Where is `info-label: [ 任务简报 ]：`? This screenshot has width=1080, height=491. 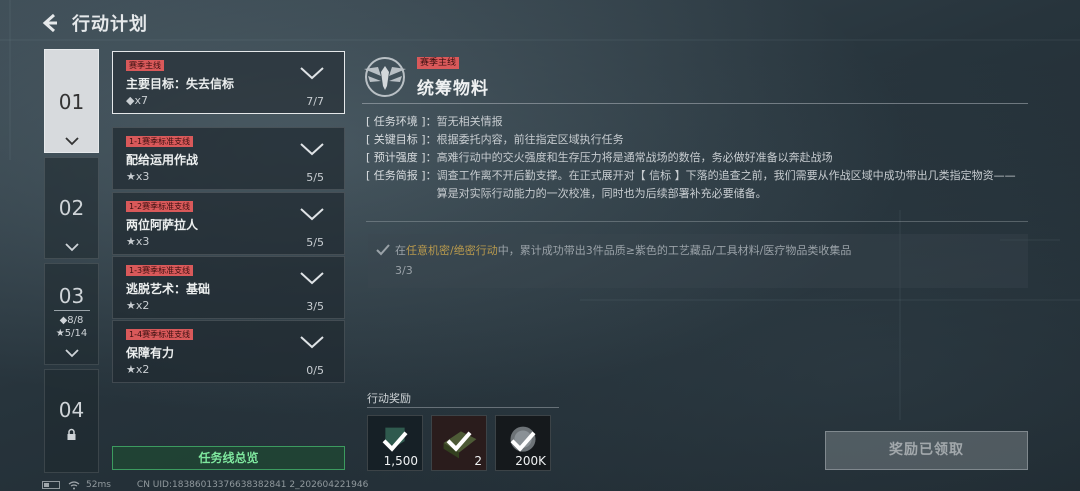
info-label: [ 任务简报 ]： is located at coordinates (401, 175).